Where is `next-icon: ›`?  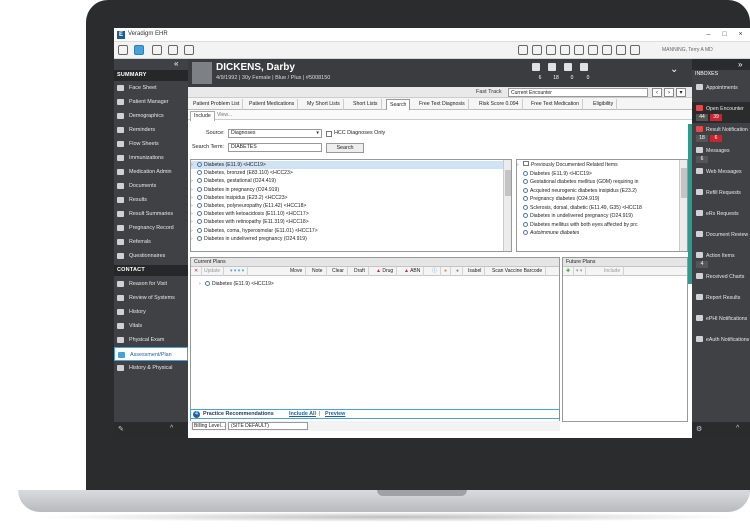 next-icon: › is located at coordinates (669, 92).